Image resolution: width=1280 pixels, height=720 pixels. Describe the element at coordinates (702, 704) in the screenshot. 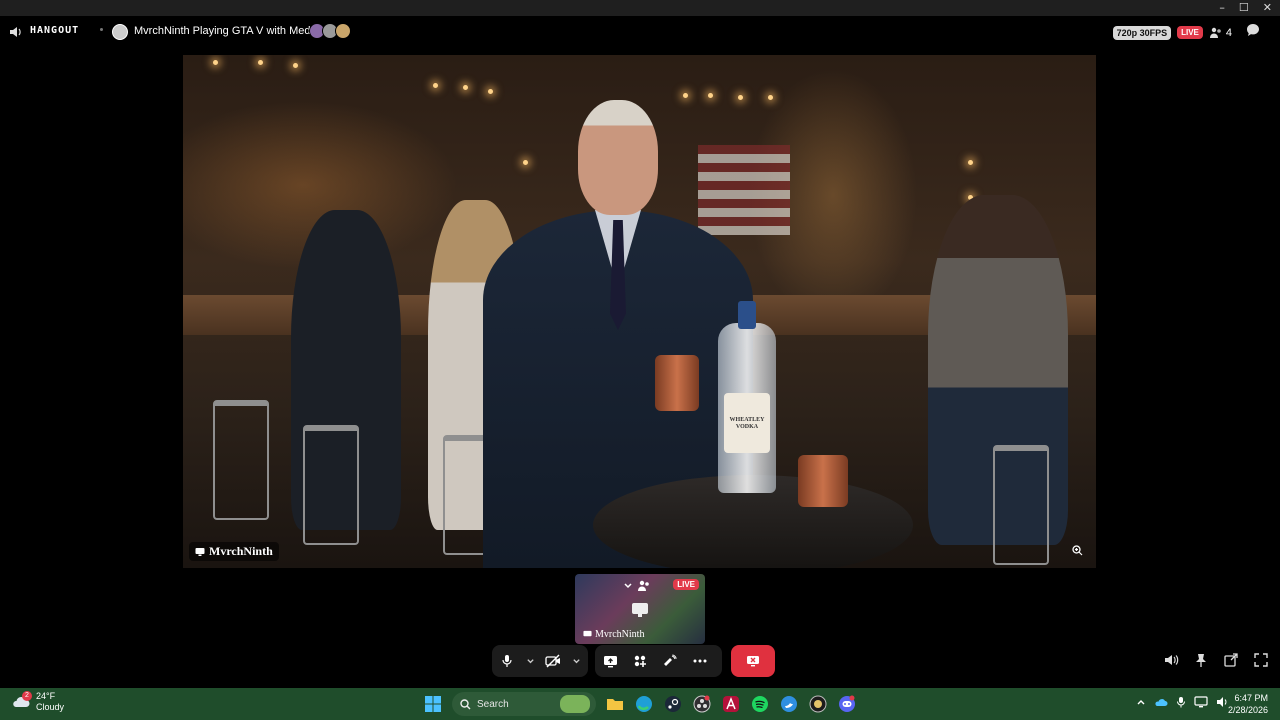

I see `obs-icon` at that location.